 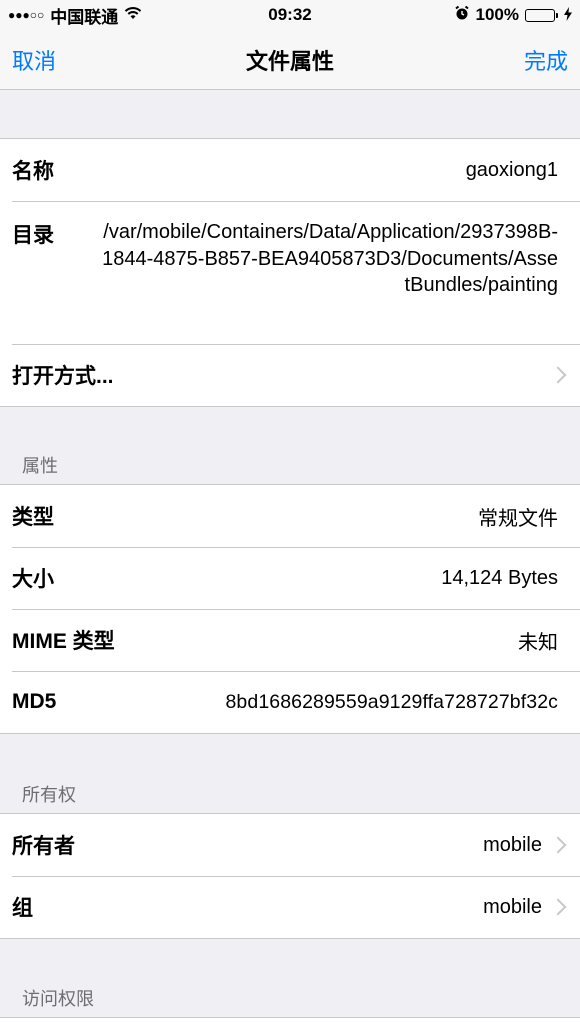 I want to click on size-row: 大小 14,124 Bytes, so click(x=290, y=578).